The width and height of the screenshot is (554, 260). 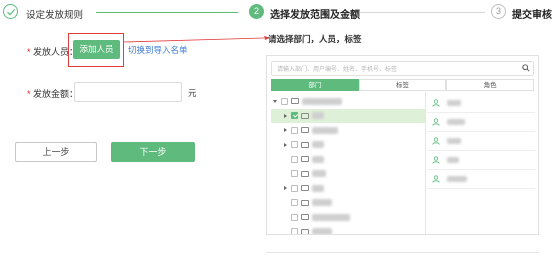 I want to click on tab-tags: 标签, so click(x=402, y=85).